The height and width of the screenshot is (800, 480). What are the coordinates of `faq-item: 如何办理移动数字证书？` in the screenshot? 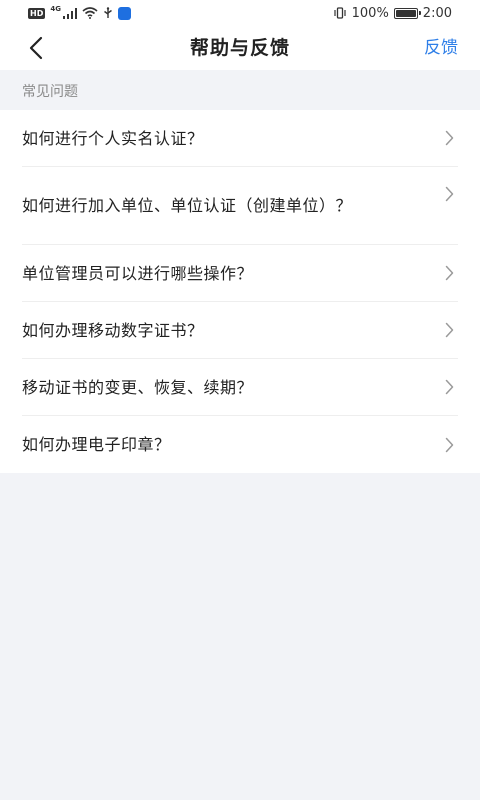 It's located at (240, 330).